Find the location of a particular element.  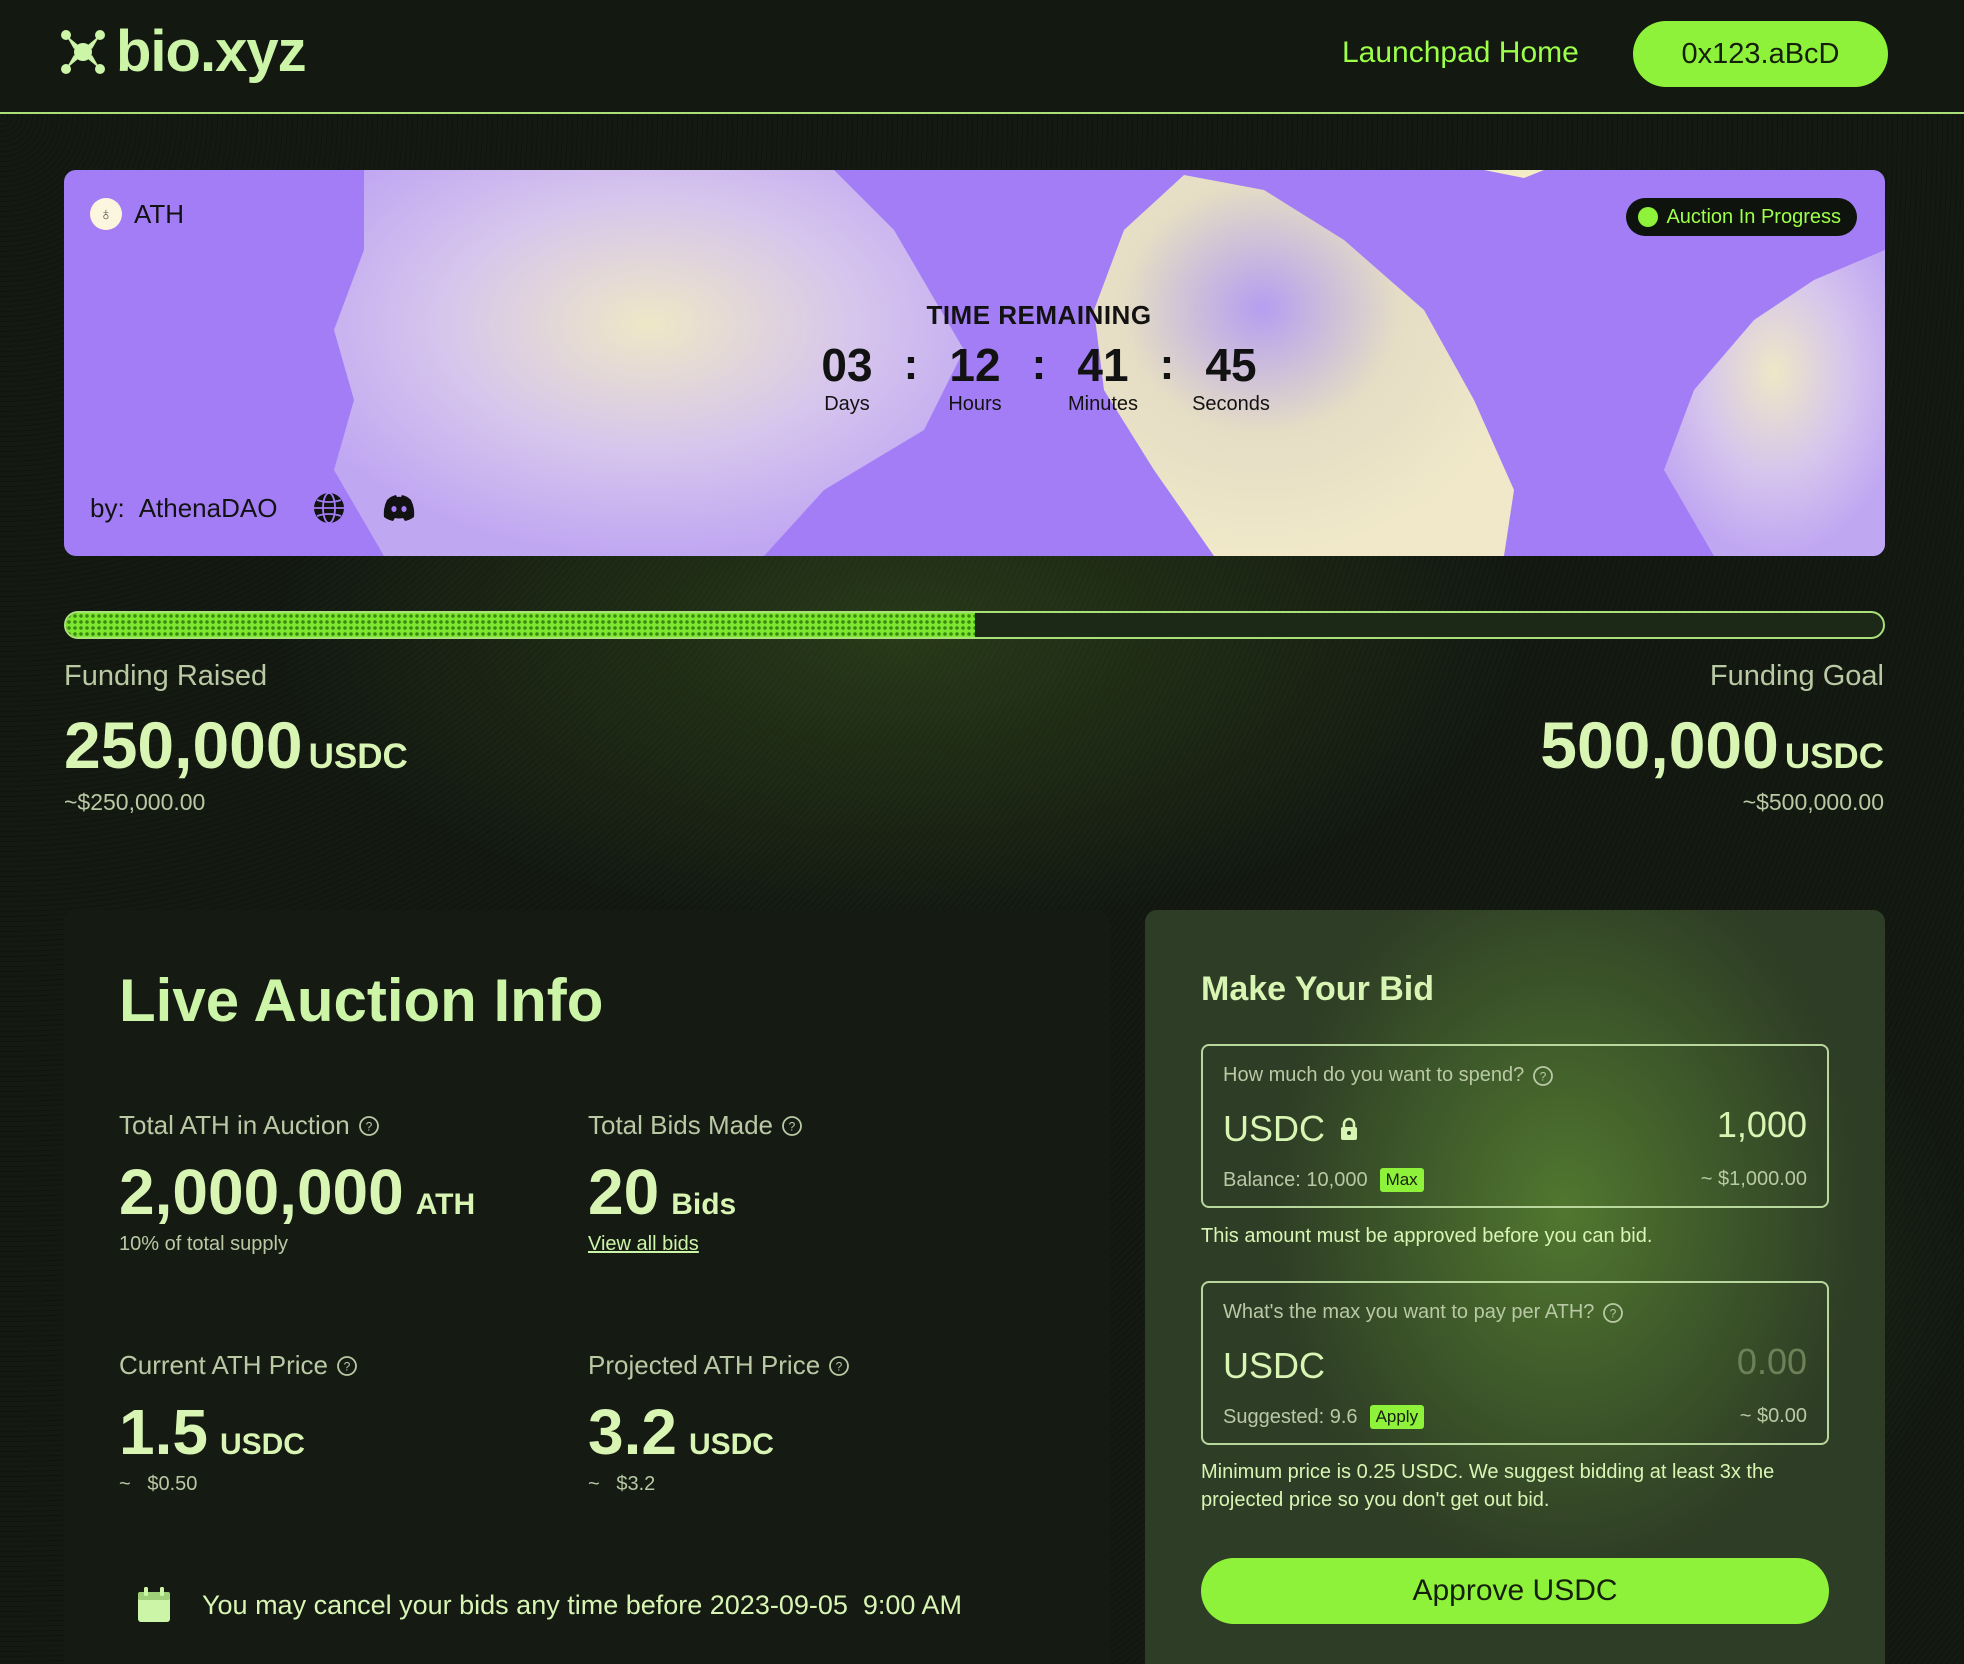

stat-current-price: Current ATH Price ? 1.5 USDC ~ $0.50 is located at coordinates (238, 1423).